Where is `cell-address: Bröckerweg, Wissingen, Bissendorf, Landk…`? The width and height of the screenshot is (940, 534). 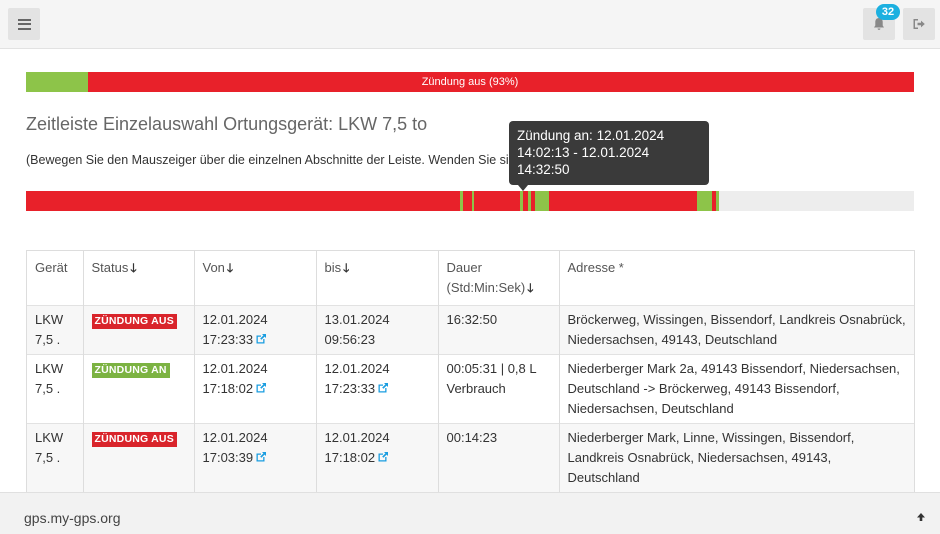 cell-address: Bröckerweg, Wissingen, Bissendorf, Landk… is located at coordinates (736, 330).